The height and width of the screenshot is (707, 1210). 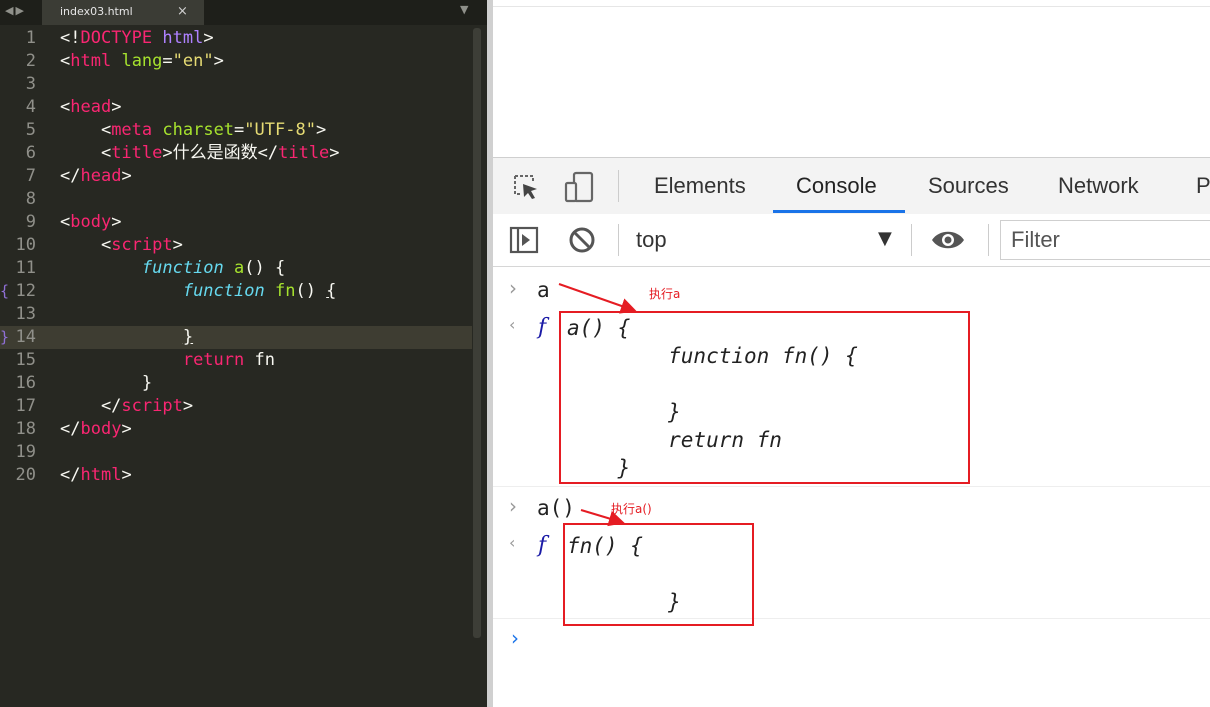 What do you see at coordinates (236, 314) in the screenshot?
I see `code-line: 13` at bounding box center [236, 314].